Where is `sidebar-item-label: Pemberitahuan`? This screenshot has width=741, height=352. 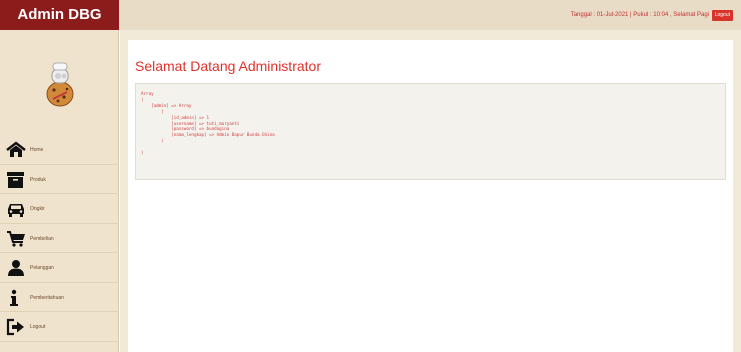
sidebar-item-label: Pemberitahuan is located at coordinates (47, 297).